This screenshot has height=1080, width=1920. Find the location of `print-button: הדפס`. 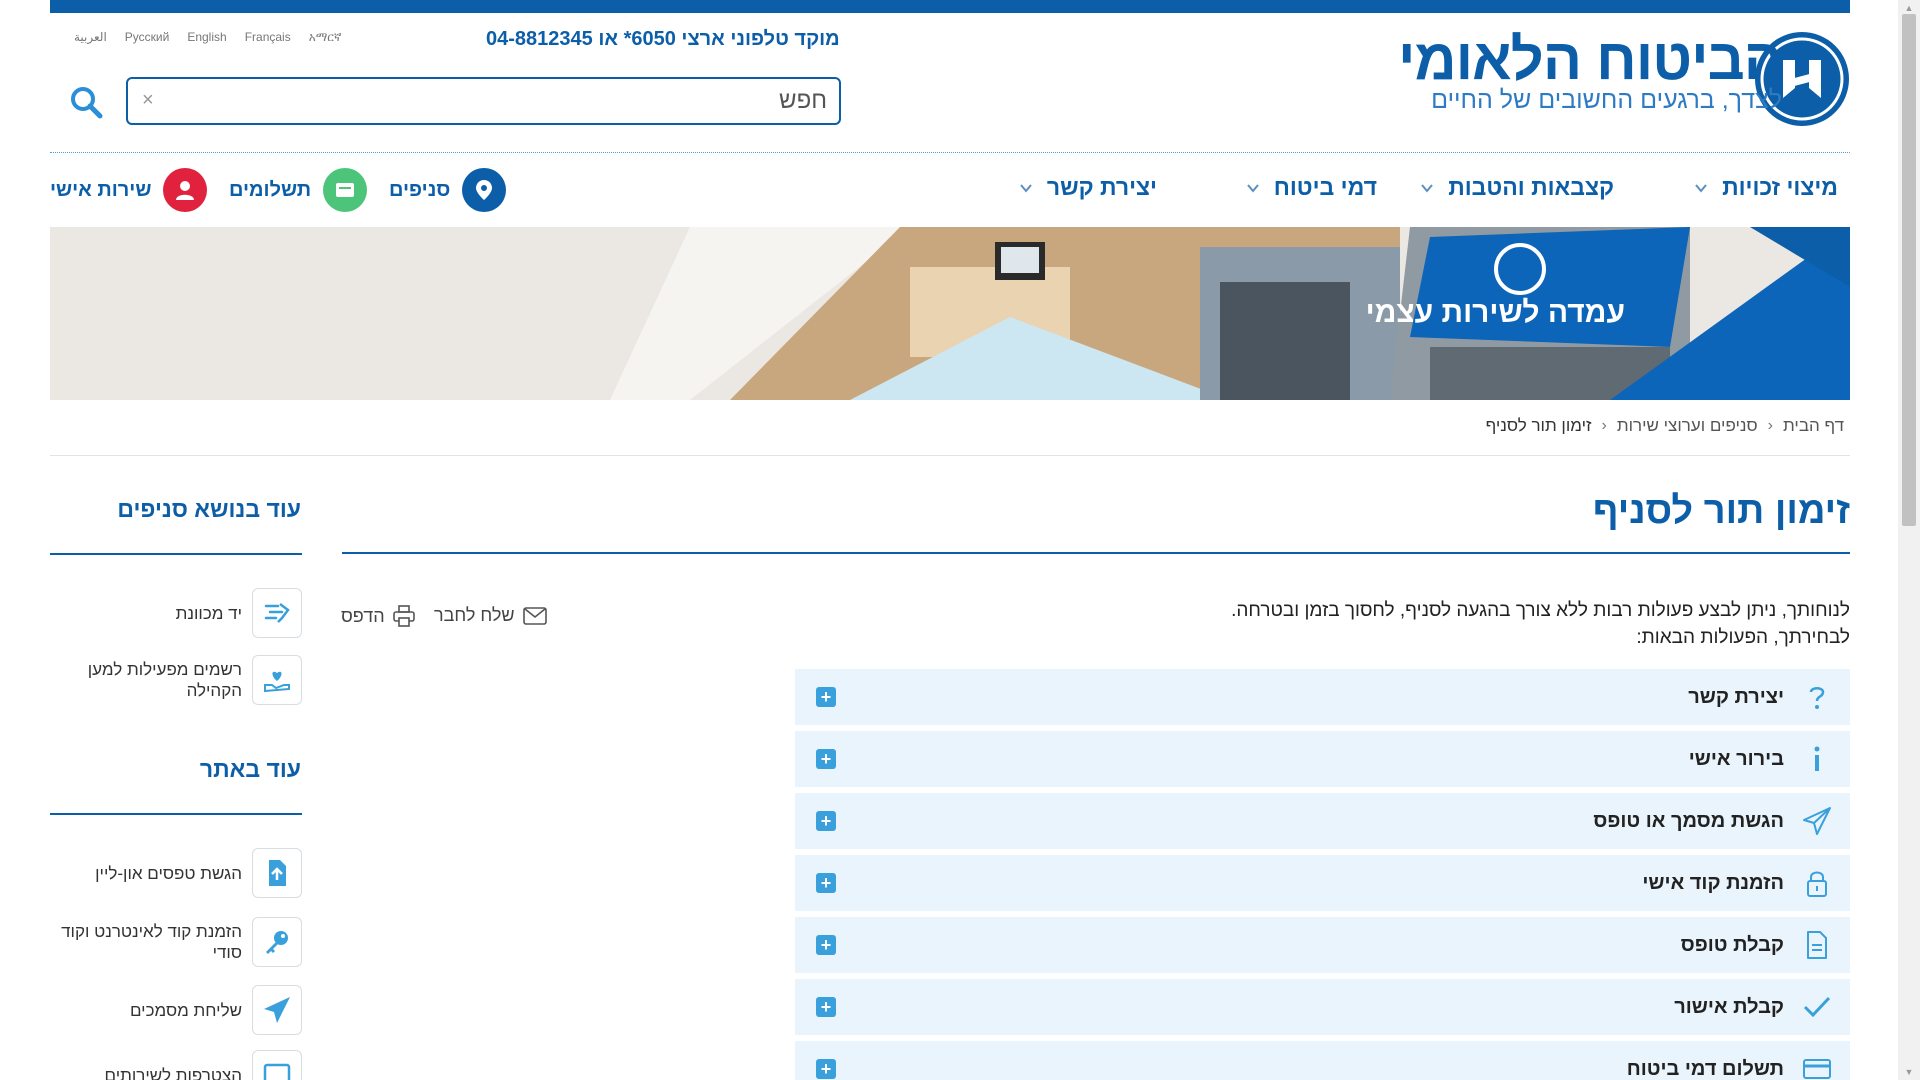

print-button: הדפס is located at coordinates (378, 616).